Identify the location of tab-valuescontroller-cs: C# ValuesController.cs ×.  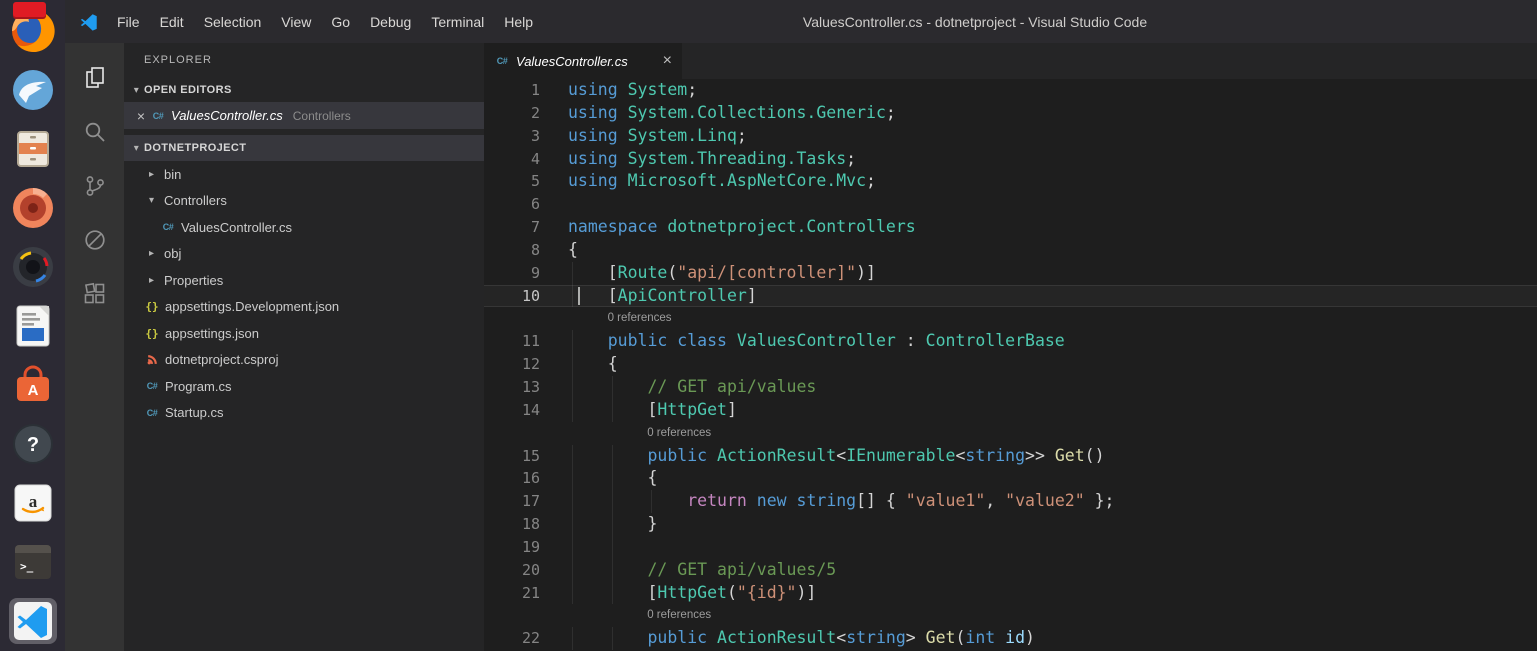
(583, 61).